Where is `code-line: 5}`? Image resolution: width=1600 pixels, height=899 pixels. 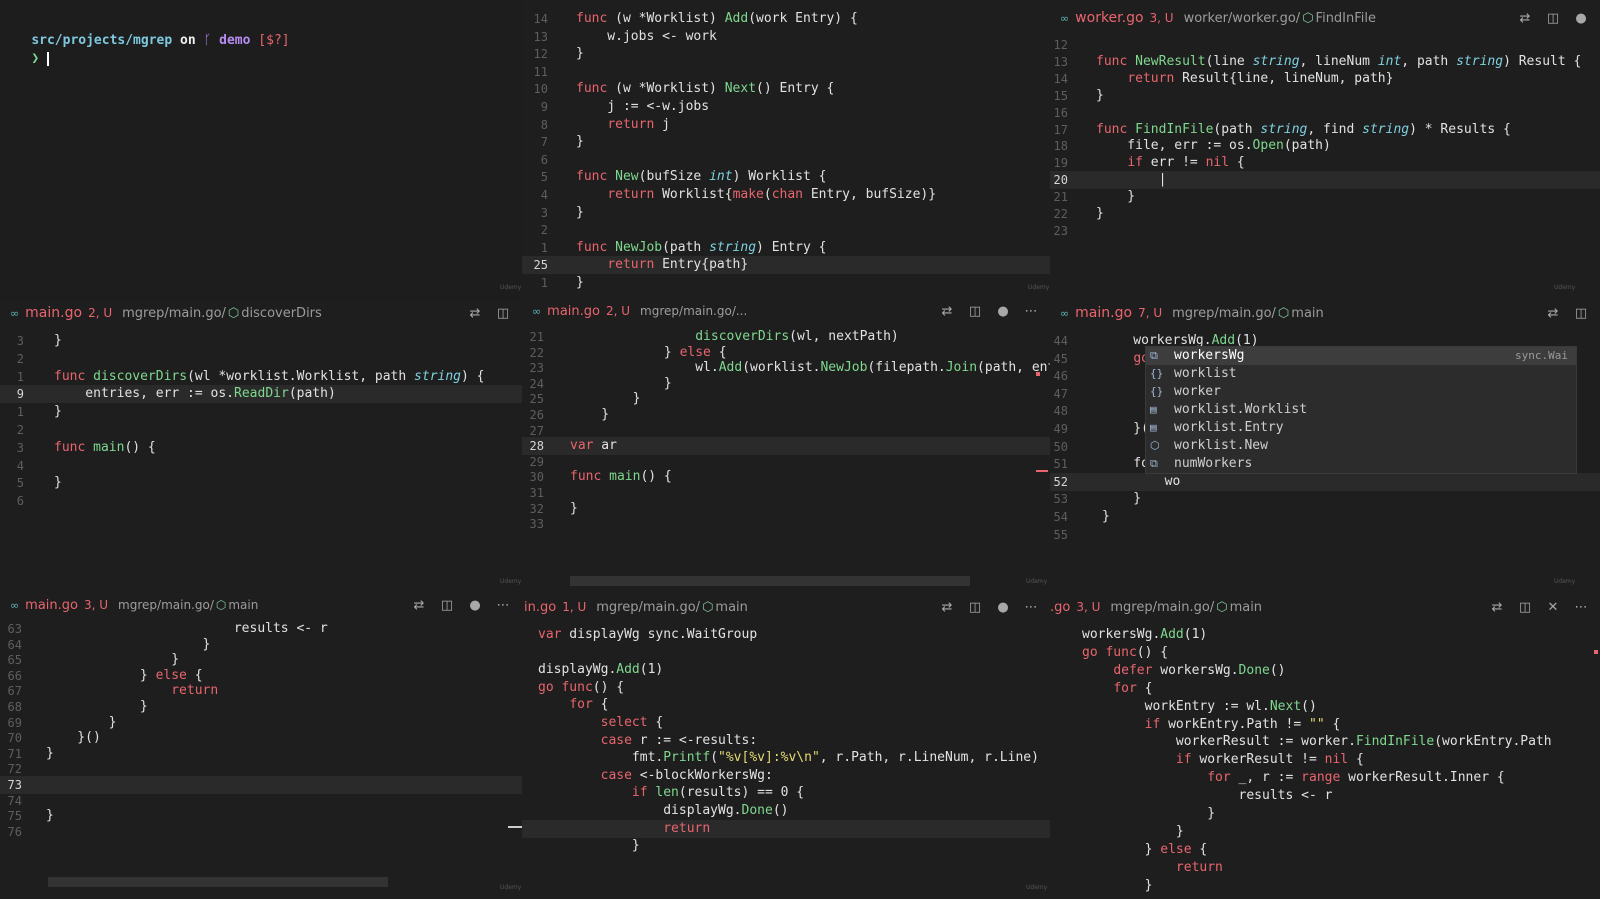
code-line: 5} is located at coordinates (261, 483).